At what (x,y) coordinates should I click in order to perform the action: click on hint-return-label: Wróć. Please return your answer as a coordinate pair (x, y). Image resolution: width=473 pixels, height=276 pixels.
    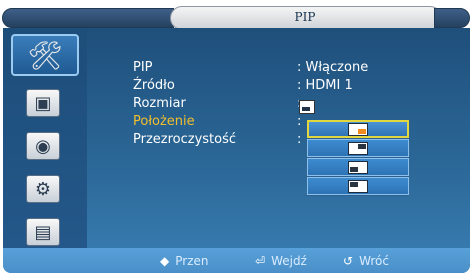
    Looking at the image, I should click on (374, 261).